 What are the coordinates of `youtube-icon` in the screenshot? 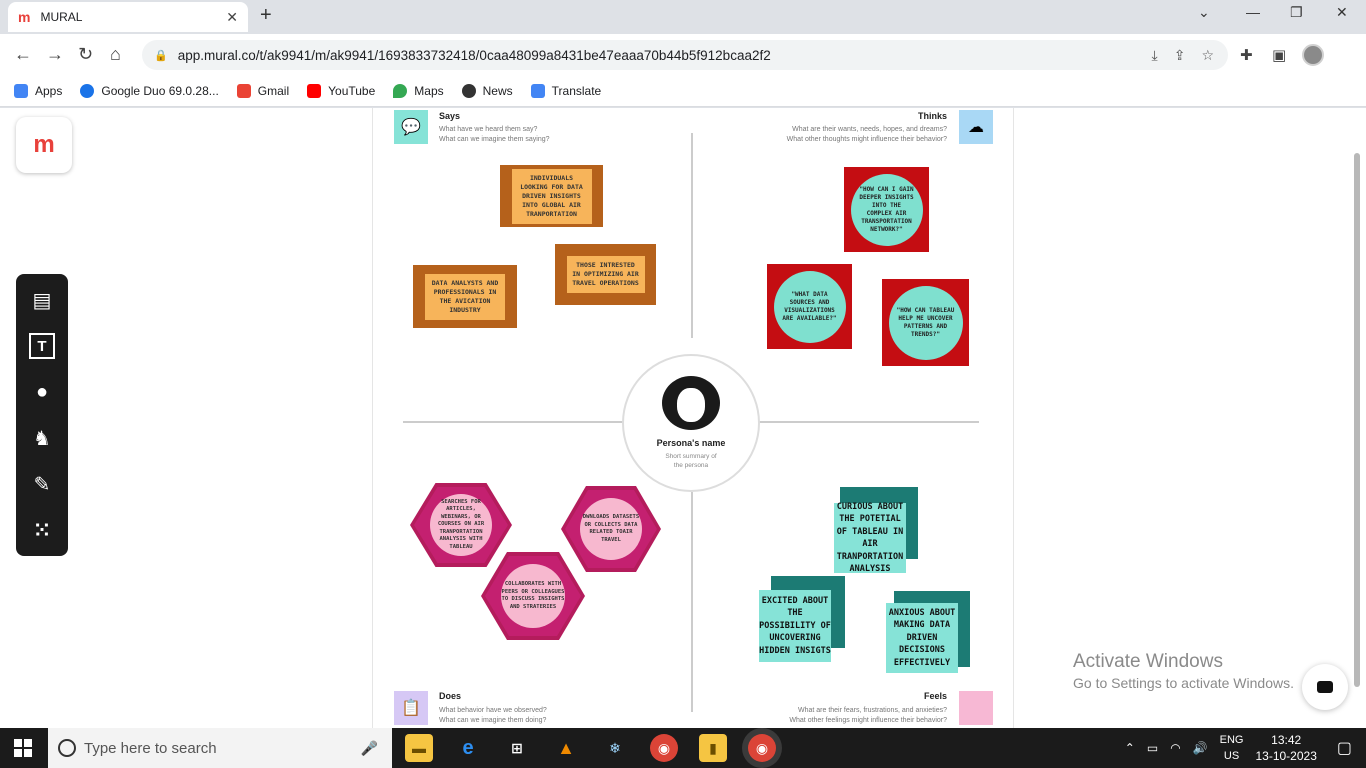 It's located at (314, 91).